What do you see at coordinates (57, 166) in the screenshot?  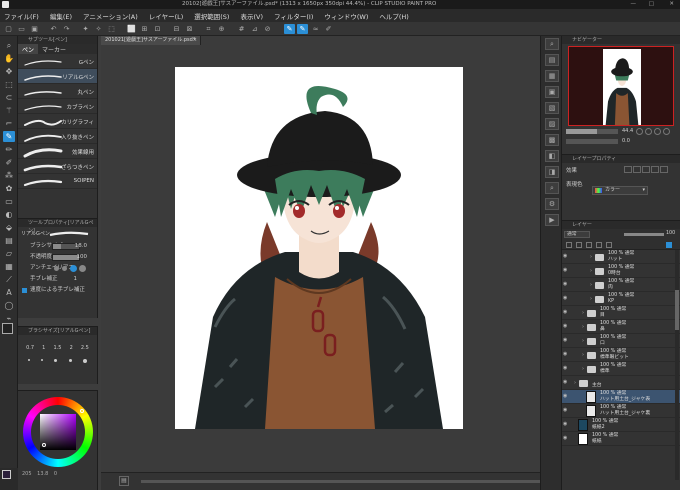 I see `brush-item: ざらつきペン` at bounding box center [57, 166].